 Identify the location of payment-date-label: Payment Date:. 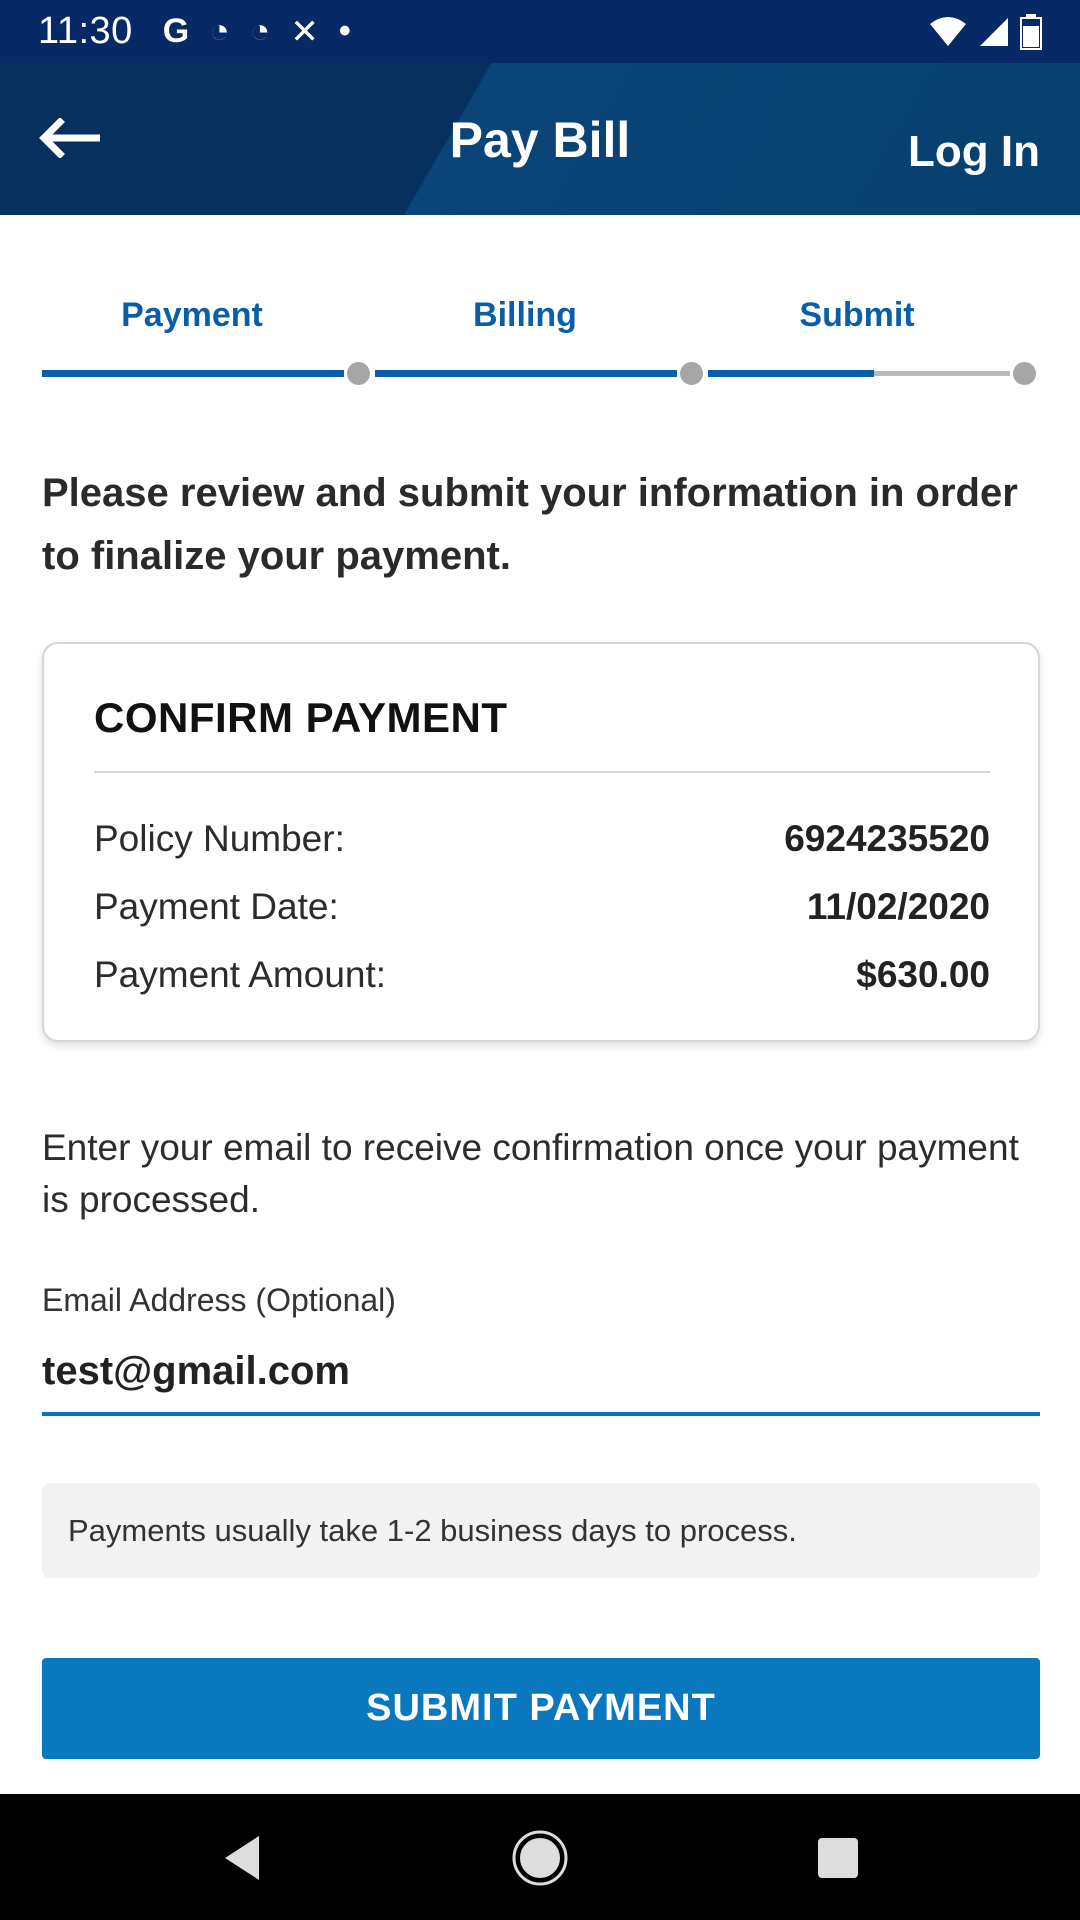
(216, 906).